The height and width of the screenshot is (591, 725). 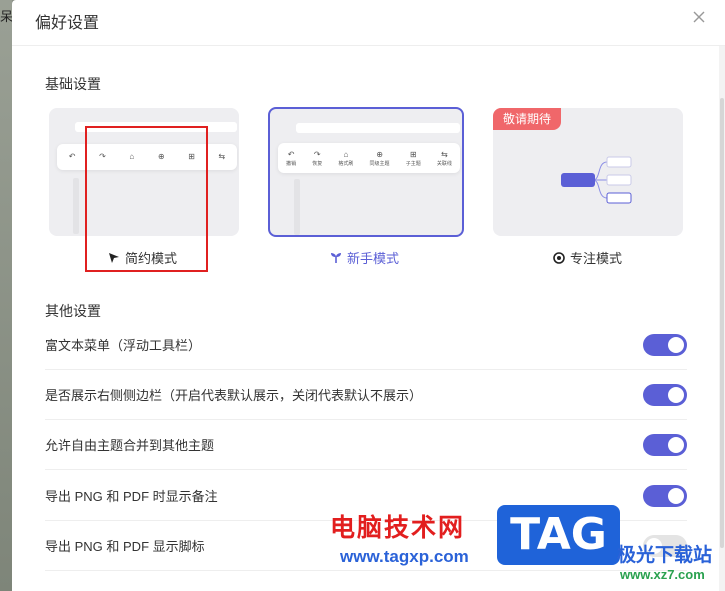 I want to click on scrollbar, so click(x=722, y=318).